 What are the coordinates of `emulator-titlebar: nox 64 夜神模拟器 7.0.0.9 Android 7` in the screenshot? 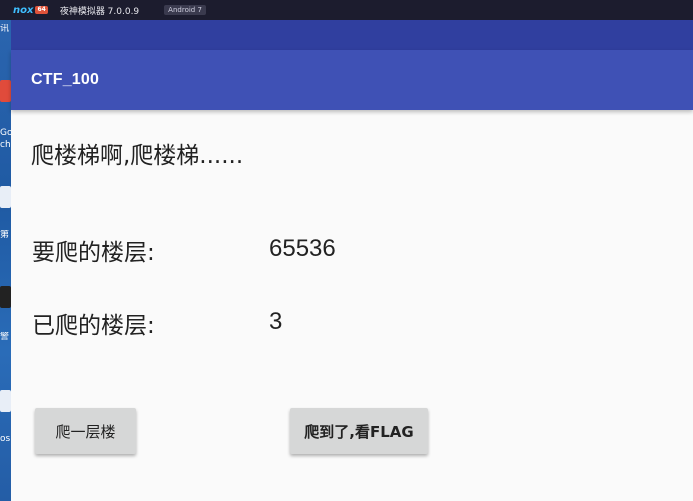 It's located at (346, 10).